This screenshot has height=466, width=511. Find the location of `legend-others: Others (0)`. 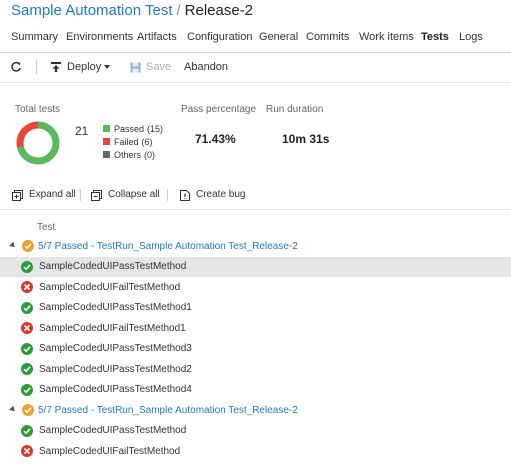

legend-others: Others (0) is located at coordinates (133, 154).